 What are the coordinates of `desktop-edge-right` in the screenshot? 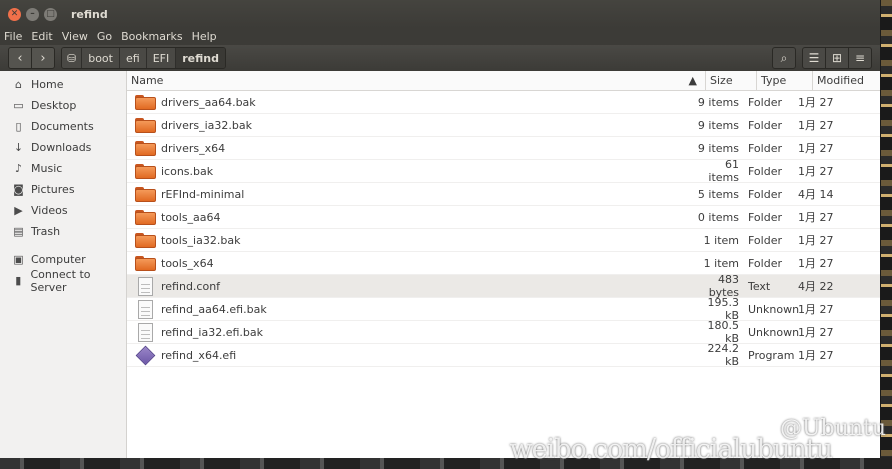 It's located at (886, 234).